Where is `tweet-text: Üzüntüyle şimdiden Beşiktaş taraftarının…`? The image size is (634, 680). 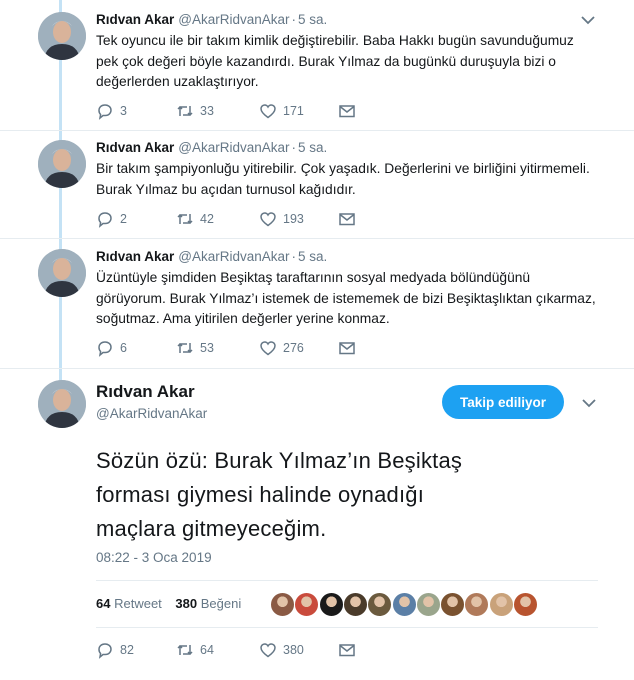 tweet-text: Üzüntüyle şimdiden Beşiktaş taraftarının… is located at coordinates (351, 299).